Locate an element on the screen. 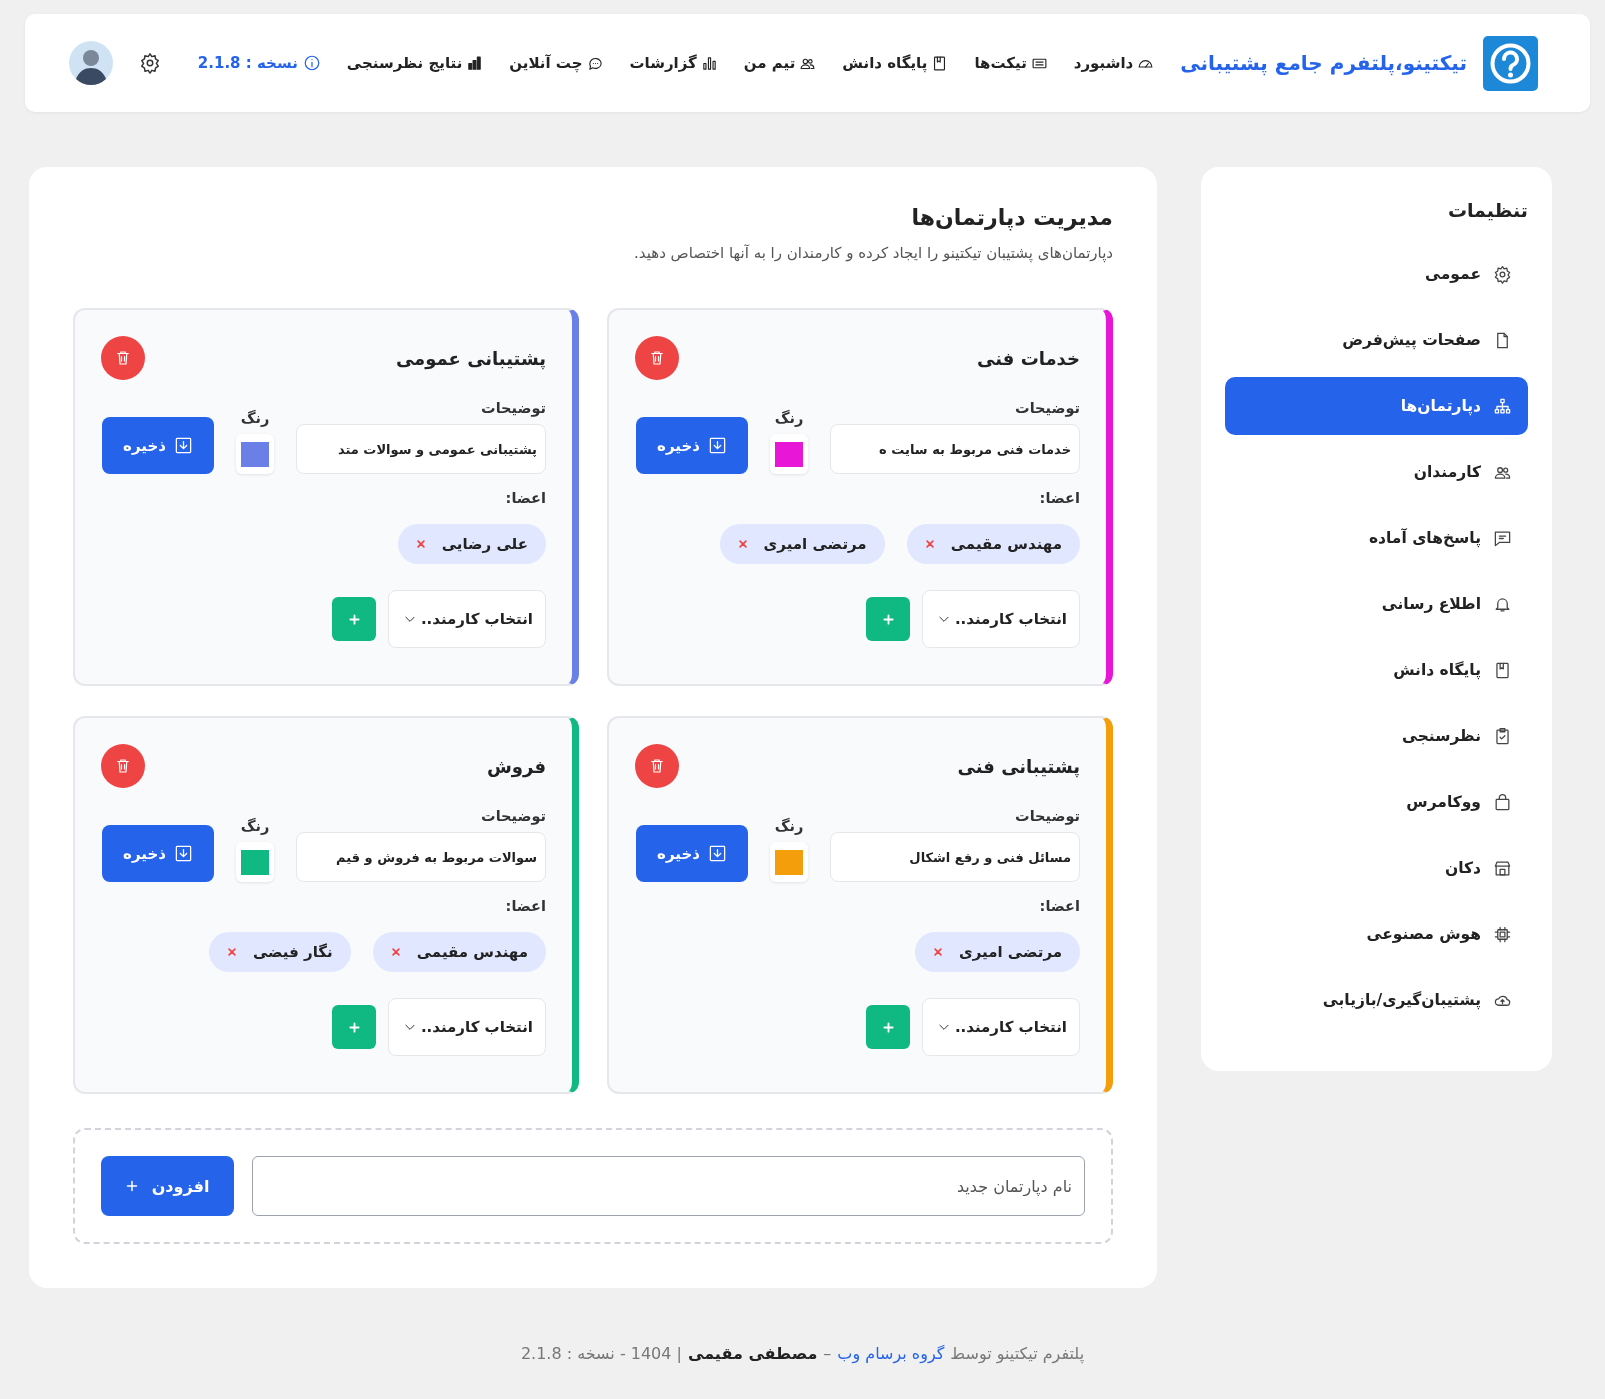 The height and width of the screenshot is (1399, 1605). bag-icon is located at coordinates (1502, 802).